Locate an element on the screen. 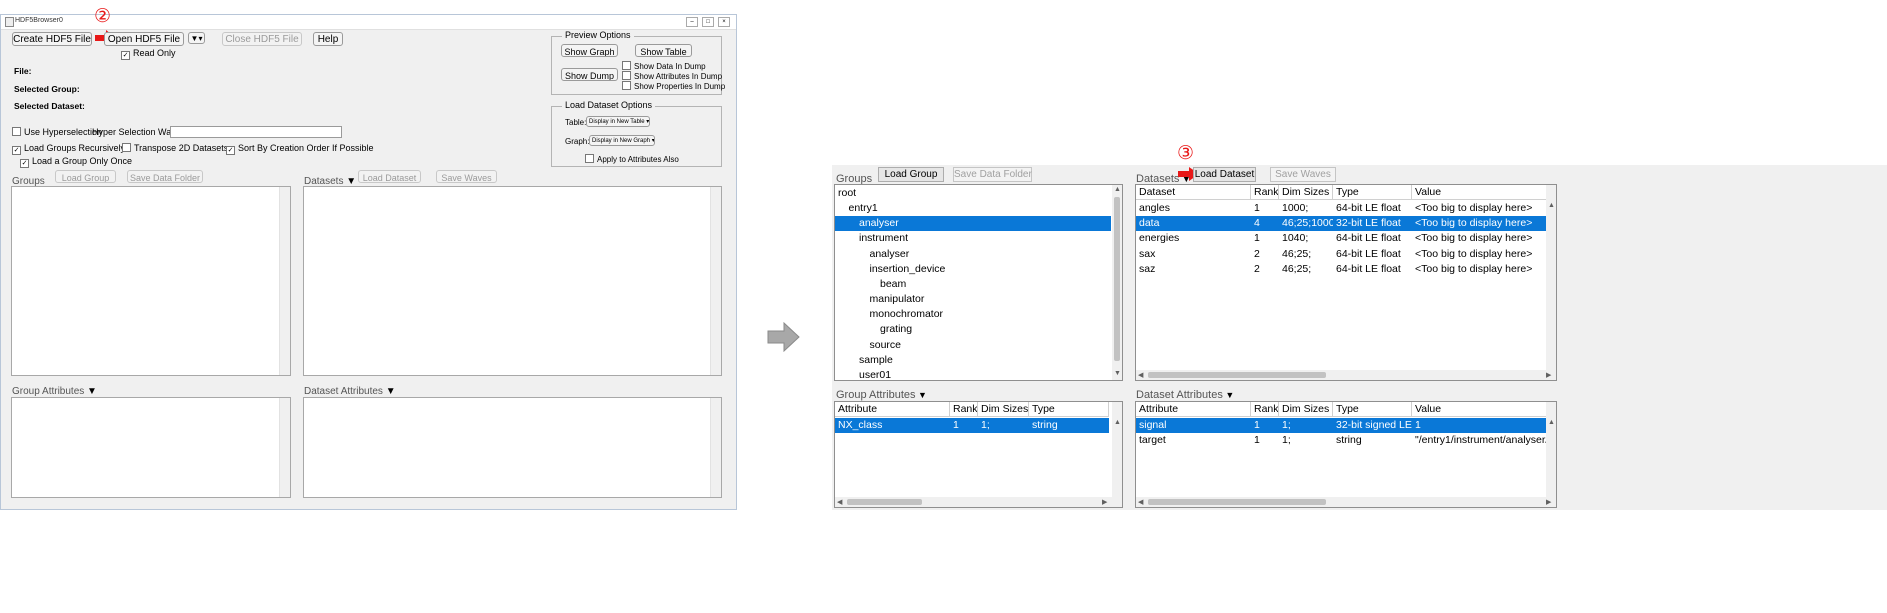 This screenshot has width=1887, height=613. show-properties-checkbox: Show Properties In Dump is located at coordinates (673, 86).